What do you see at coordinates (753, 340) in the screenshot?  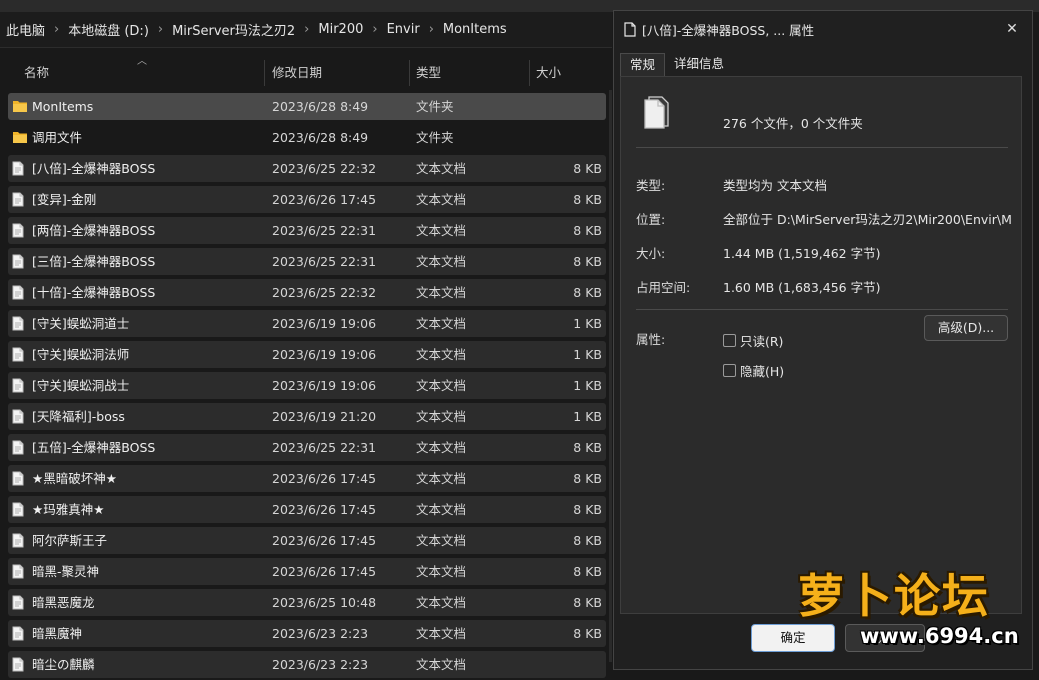 I see `readonly-checkbox: 只读(R)` at bounding box center [753, 340].